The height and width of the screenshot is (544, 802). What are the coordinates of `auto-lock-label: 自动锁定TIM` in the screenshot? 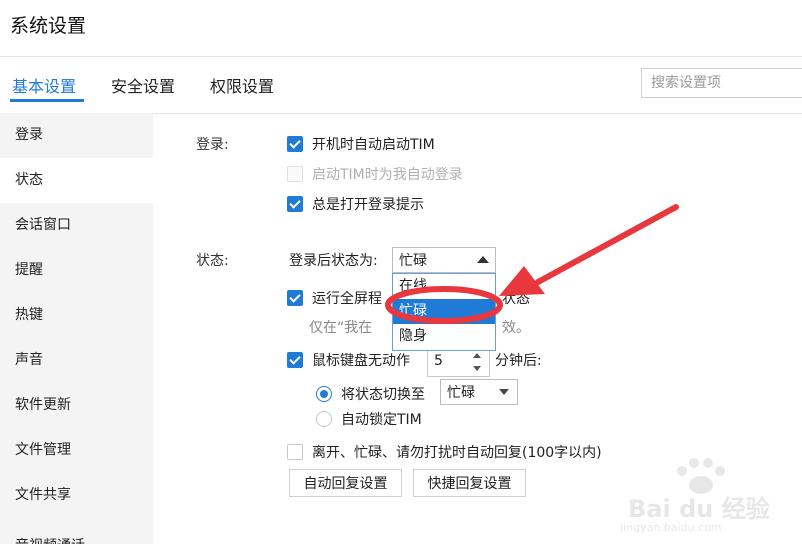 It's located at (381, 420).